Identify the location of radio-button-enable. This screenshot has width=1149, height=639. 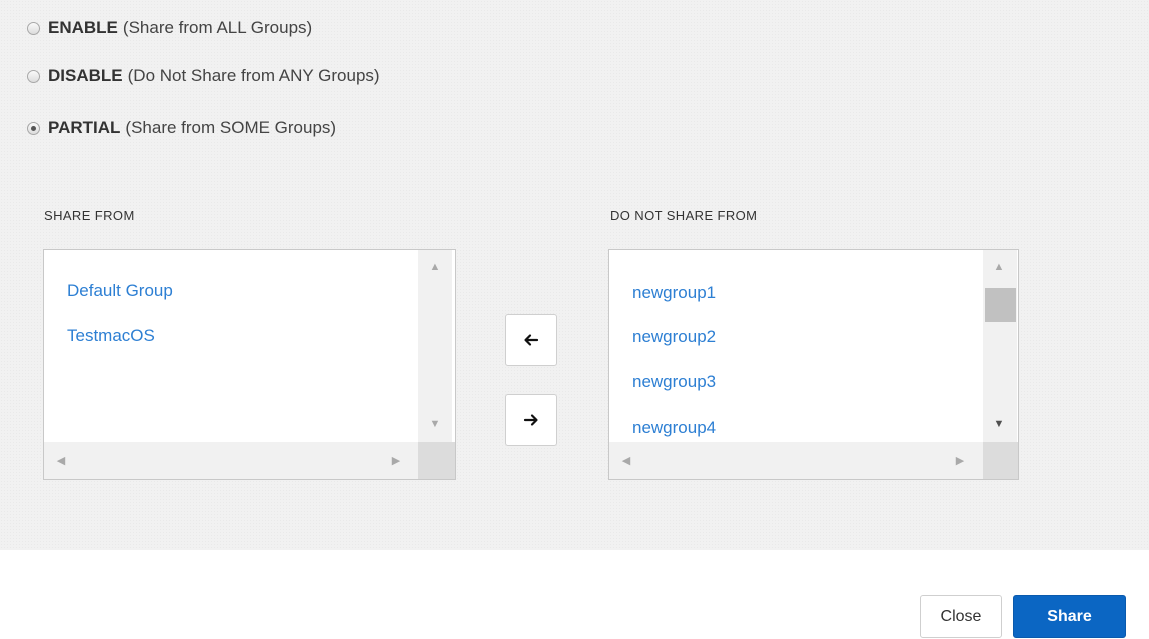
(33, 28).